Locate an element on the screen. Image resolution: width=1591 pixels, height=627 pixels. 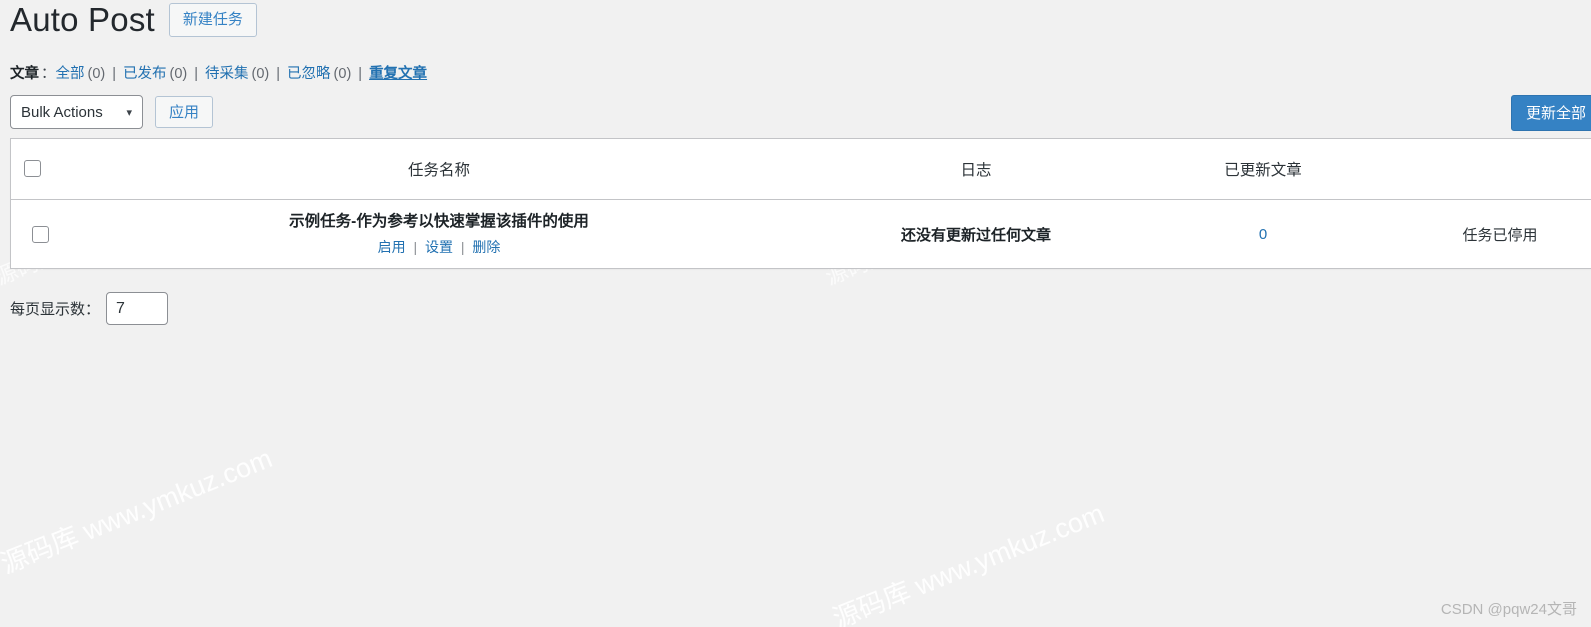
select-all-header is located at coordinates (42, 169).